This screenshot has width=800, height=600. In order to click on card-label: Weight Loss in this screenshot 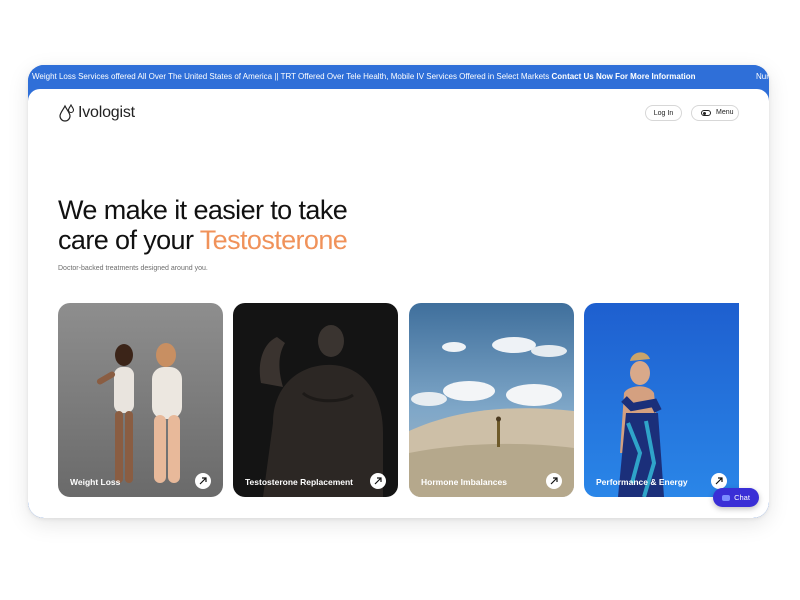, I will do `click(95, 482)`.